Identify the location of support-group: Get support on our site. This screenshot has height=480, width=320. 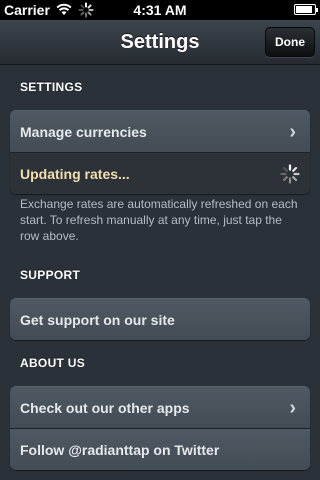
(160, 319).